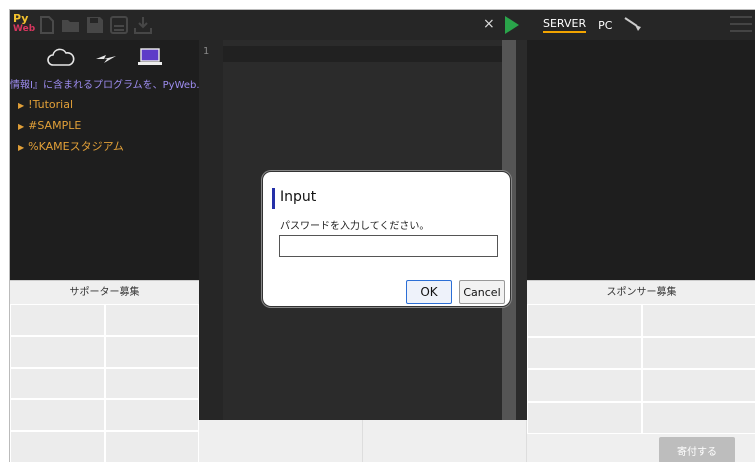  What do you see at coordinates (635, 25) in the screenshot?
I see `broom-icon` at bounding box center [635, 25].